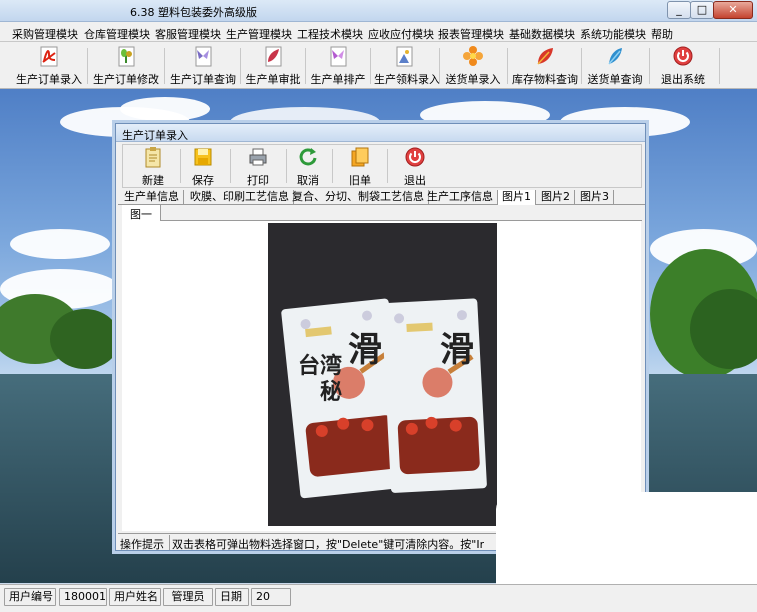 Image resolution: width=757 pixels, height=612 pixels. What do you see at coordinates (126, 79) in the screenshot?
I see `toolbar-label: 生产订单修改` at bounding box center [126, 79].